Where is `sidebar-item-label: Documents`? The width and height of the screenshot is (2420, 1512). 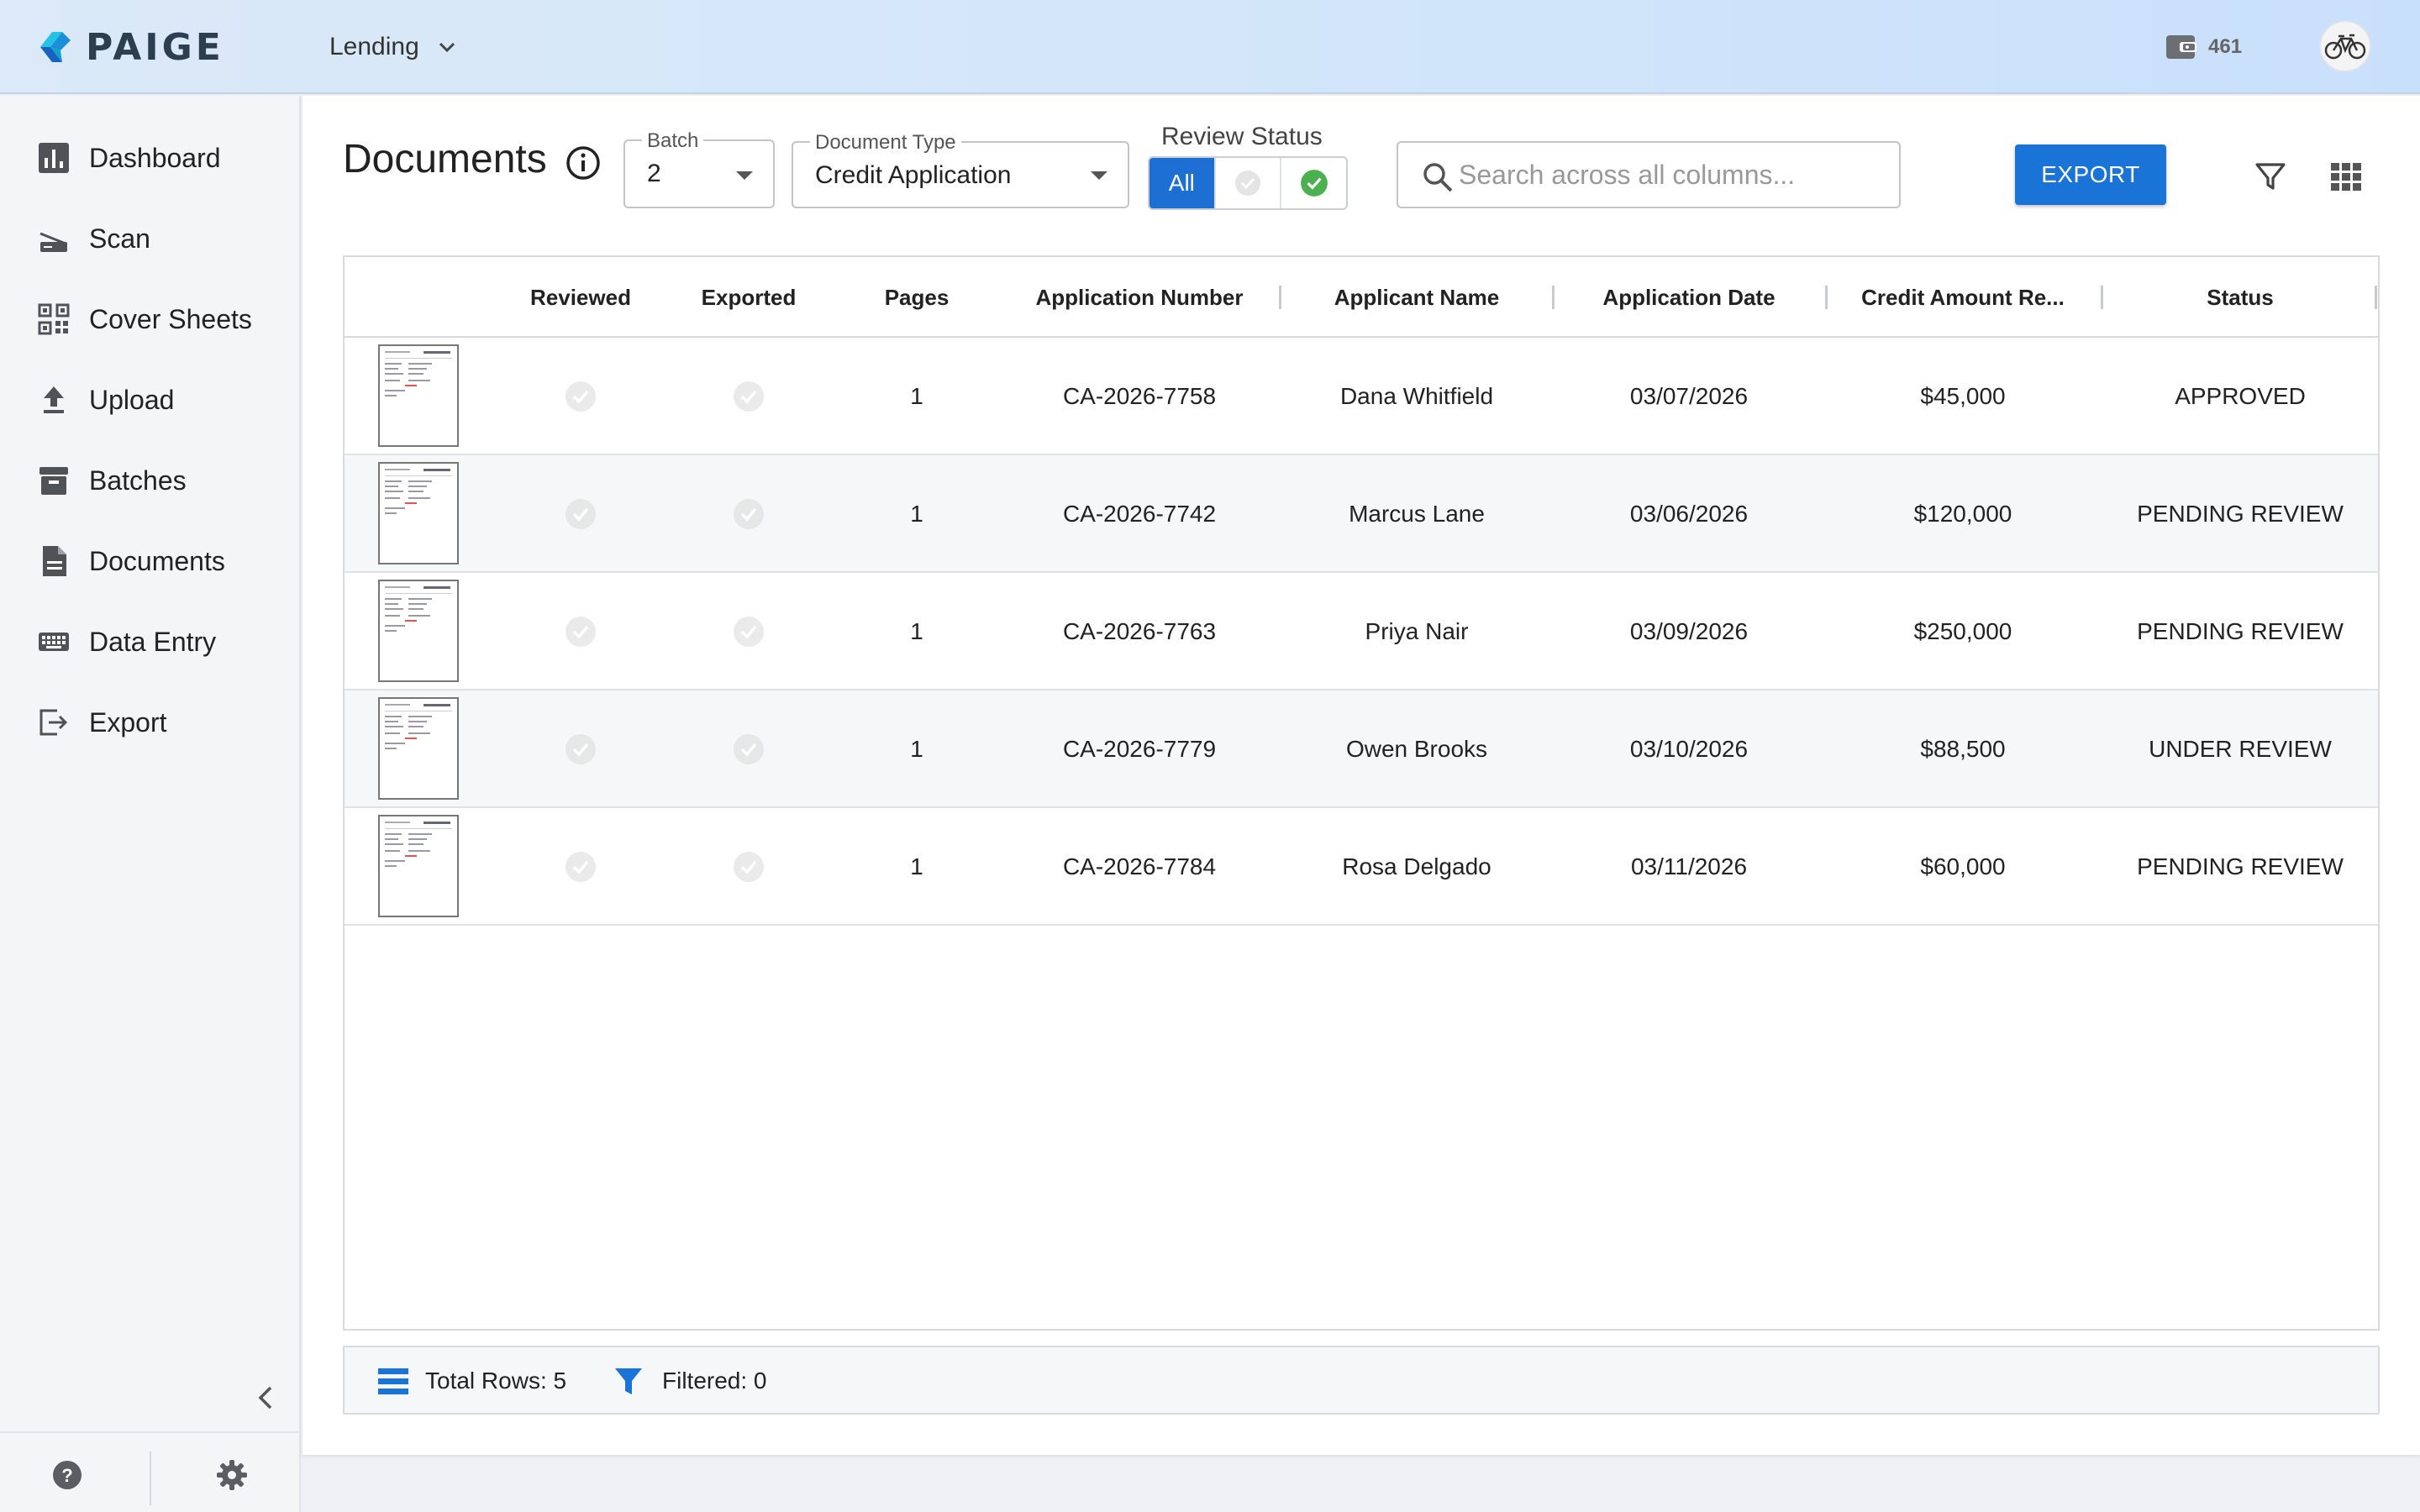
sidebar-item-label: Documents is located at coordinates (157, 560).